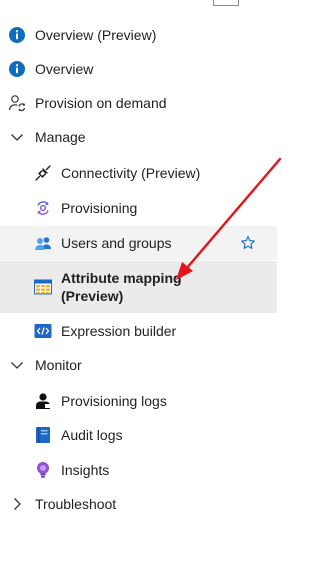  Describe the element at coordinates (85, 470) in the screenshot. I see `nav-item-label: Insights` at that location.